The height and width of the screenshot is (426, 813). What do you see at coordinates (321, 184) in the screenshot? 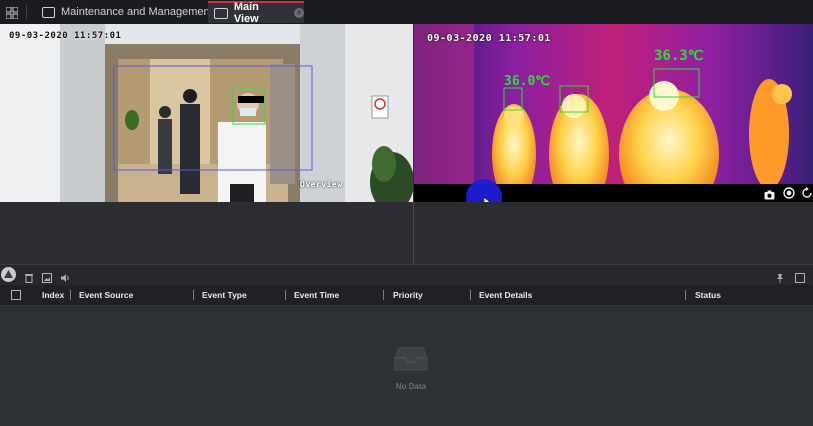
I see `left-camera-overlay-label: Overview` at bounding box center [321, 184].